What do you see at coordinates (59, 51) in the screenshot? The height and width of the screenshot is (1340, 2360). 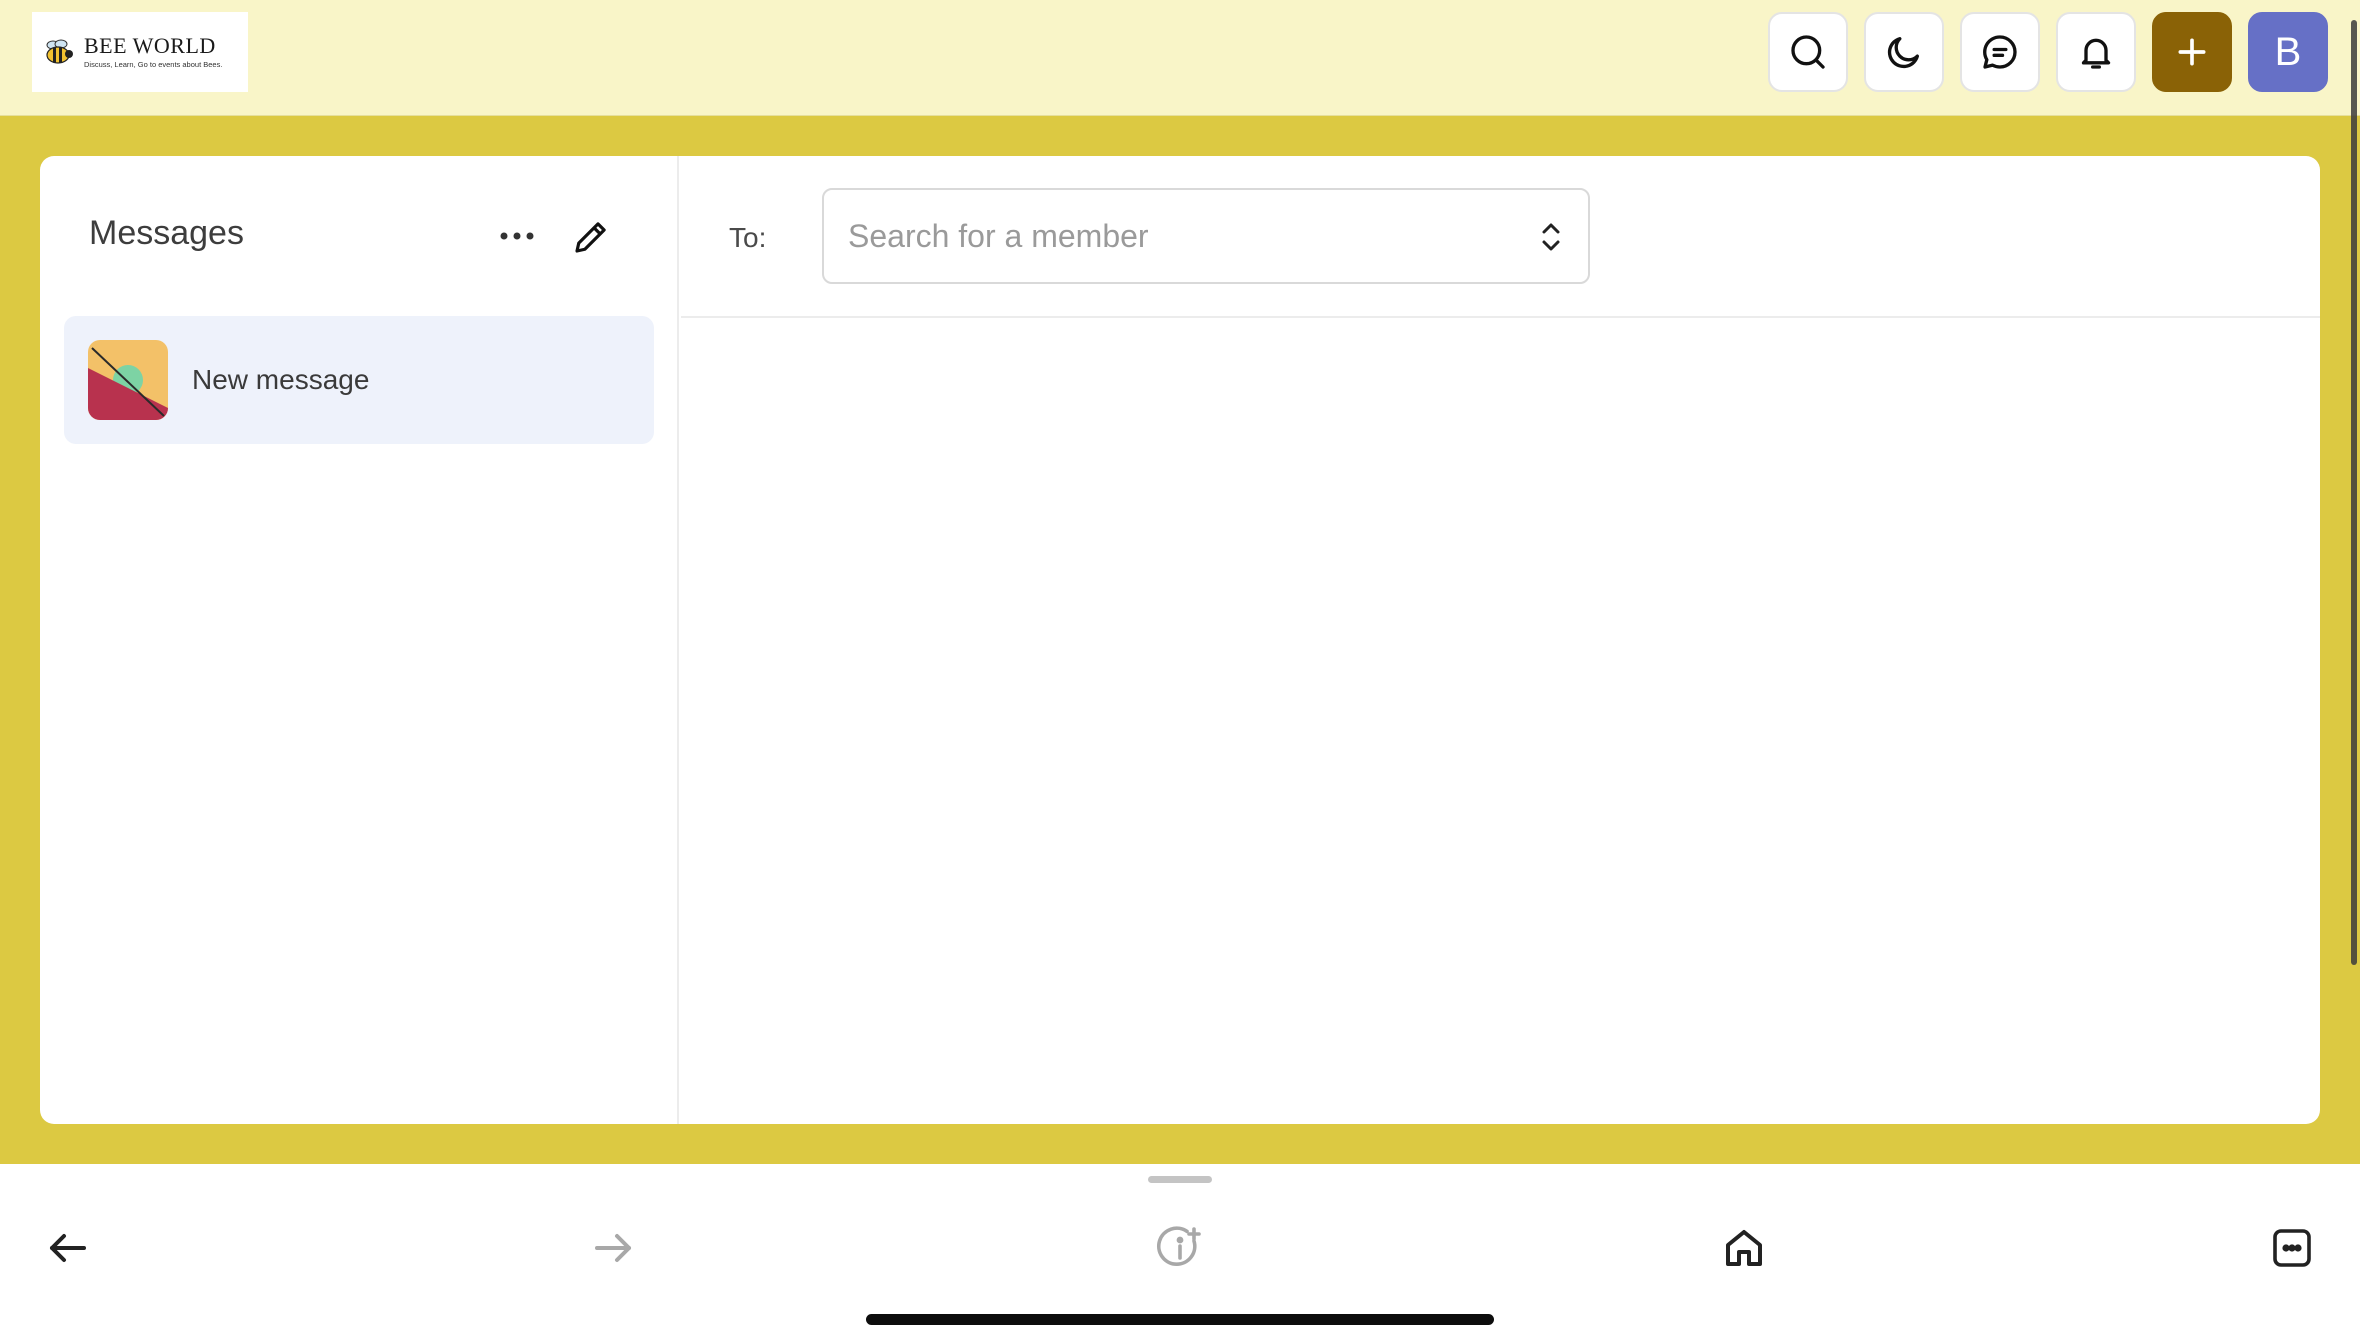 I see `bee-icon` at bounding box center [59, 51].